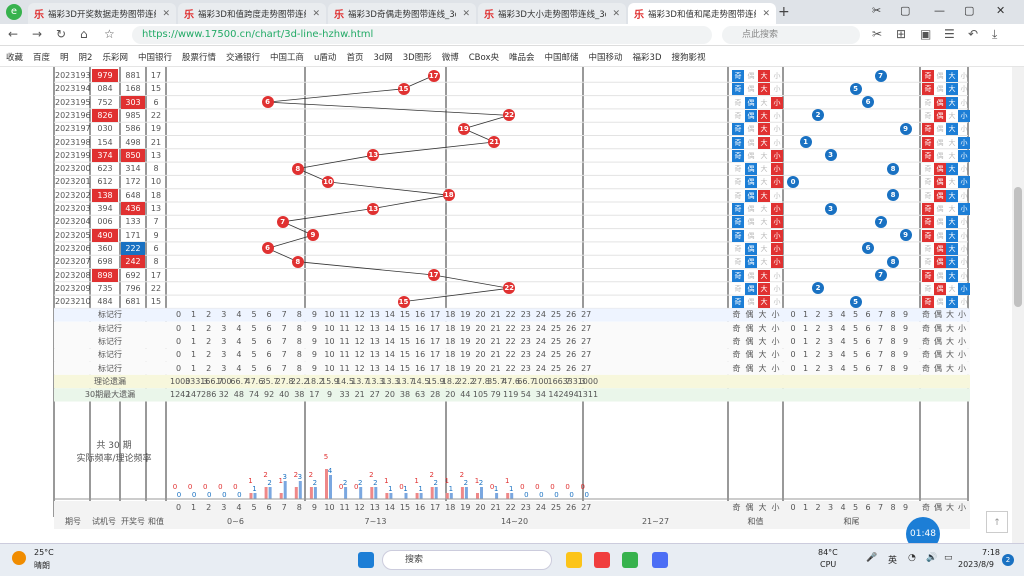 The image size is (1024, 576). What do you see at coordinates (417, 57) in the screenshot?
I see `bookmark-item: 3D图形` at bounding box center [417, 57].